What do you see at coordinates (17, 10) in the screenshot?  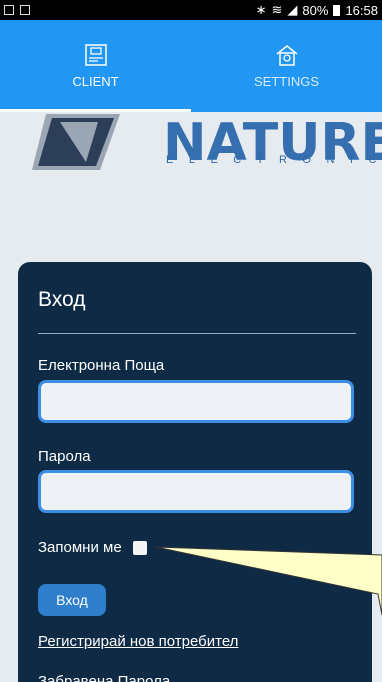 I see `status-left-icons` at bounding box center [17, 10].